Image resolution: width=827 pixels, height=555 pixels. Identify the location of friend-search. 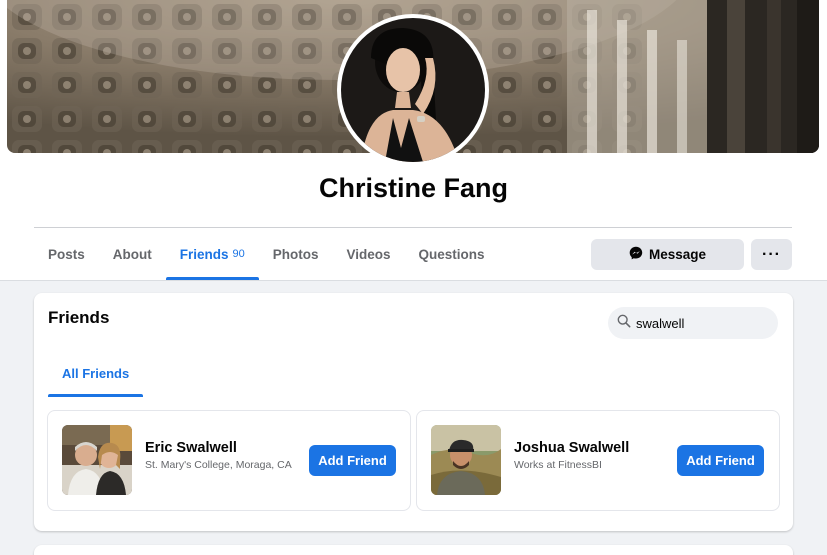
(693, 323).